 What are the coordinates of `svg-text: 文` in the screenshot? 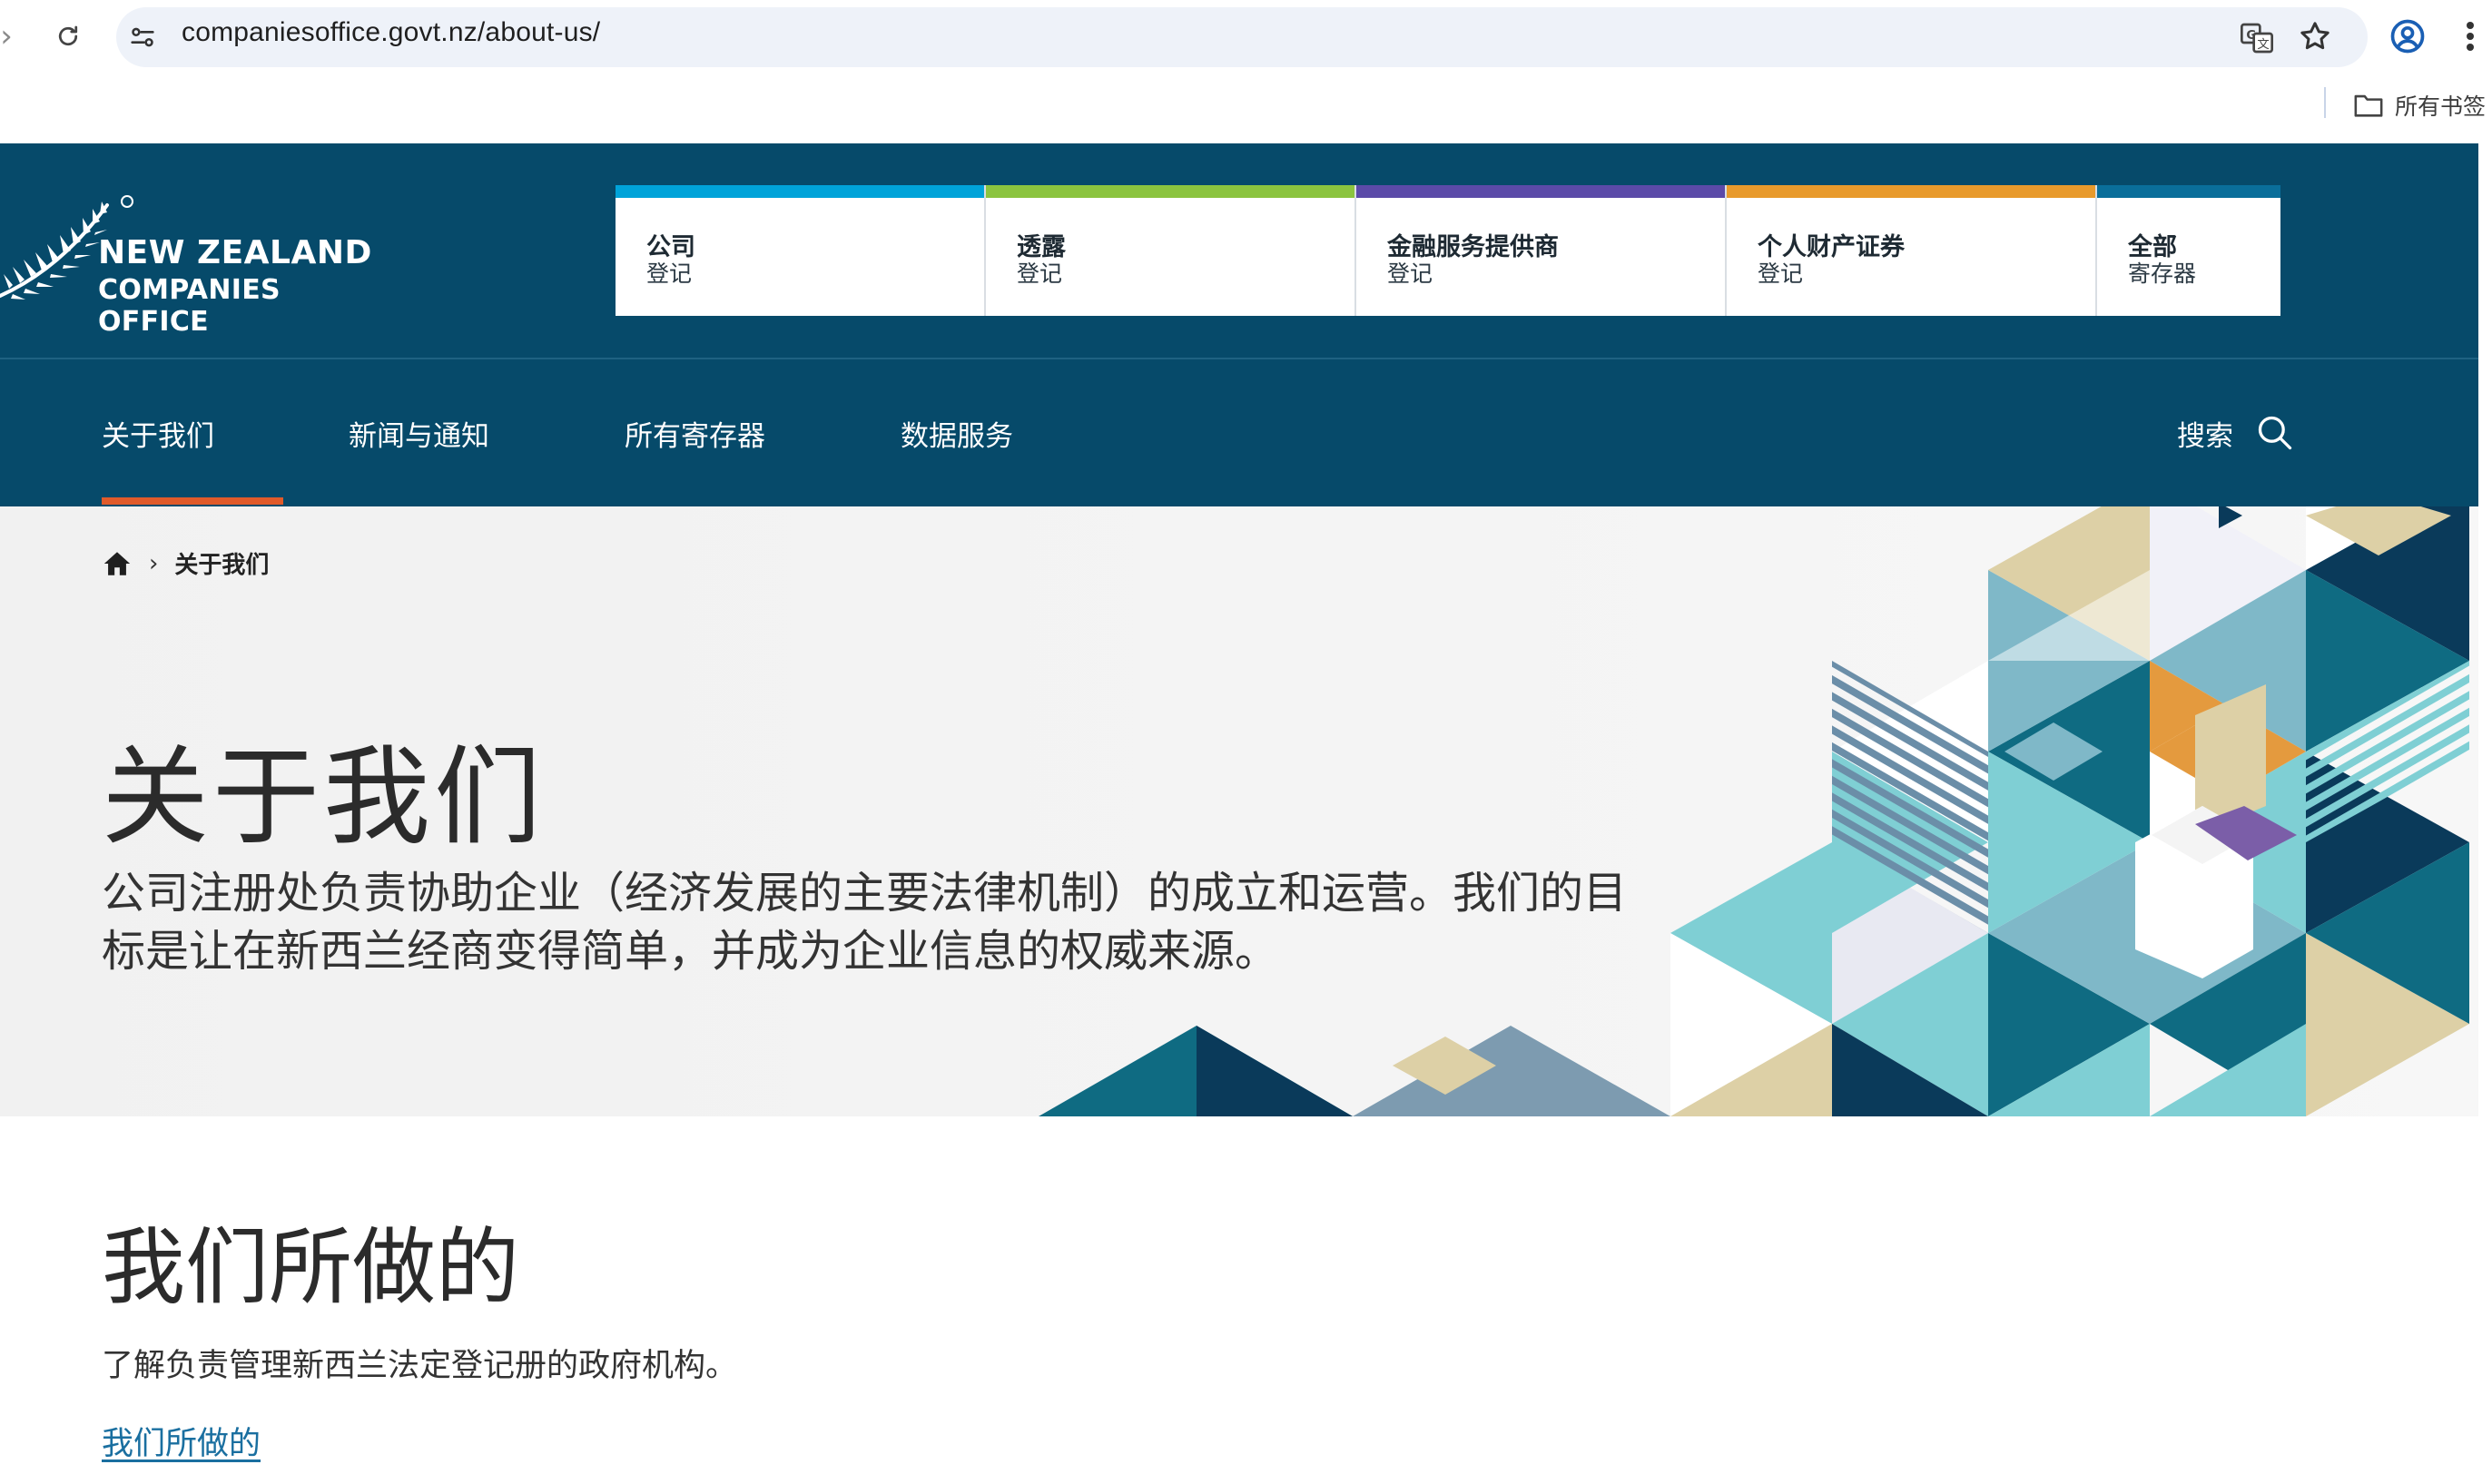 It's located at (2263, 44).